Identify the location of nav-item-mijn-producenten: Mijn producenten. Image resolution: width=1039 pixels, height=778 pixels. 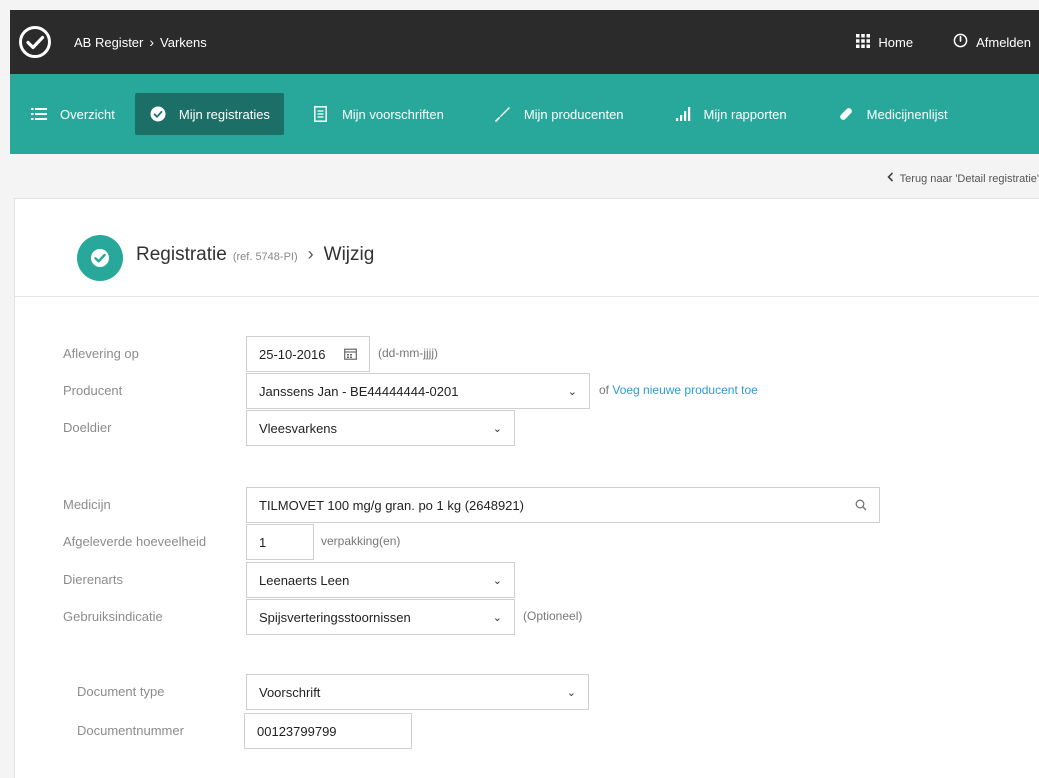
(559, 114).